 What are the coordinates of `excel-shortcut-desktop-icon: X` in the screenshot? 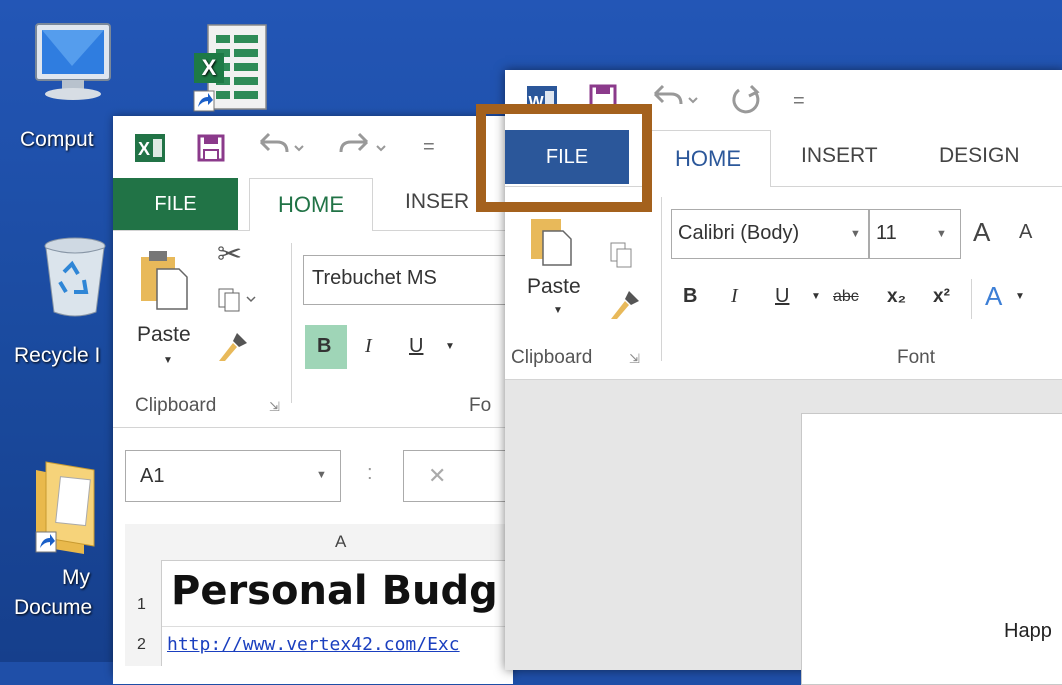 It's located at (230, 65).